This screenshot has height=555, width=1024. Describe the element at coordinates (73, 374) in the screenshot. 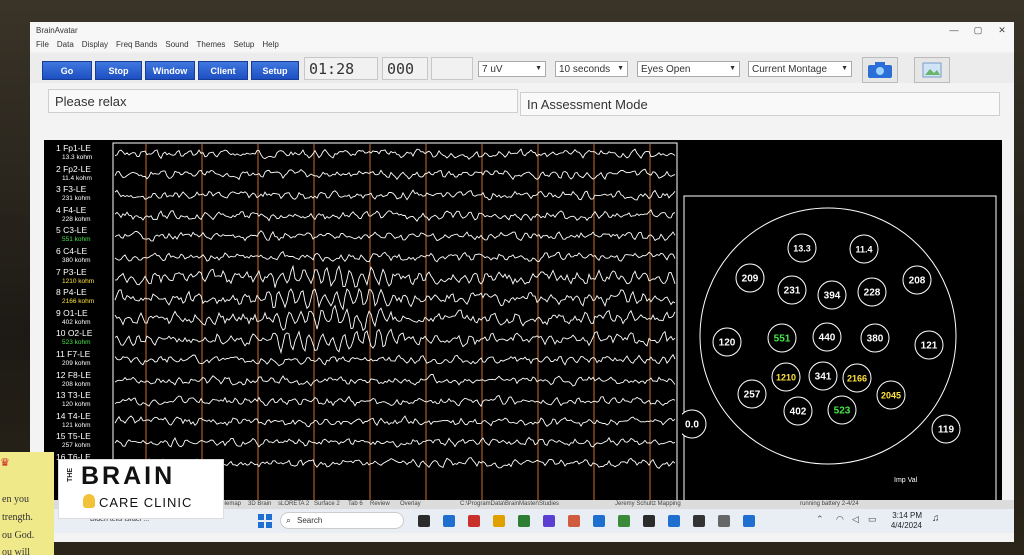

I see `channel-name: 12 F8-LE` at that location.